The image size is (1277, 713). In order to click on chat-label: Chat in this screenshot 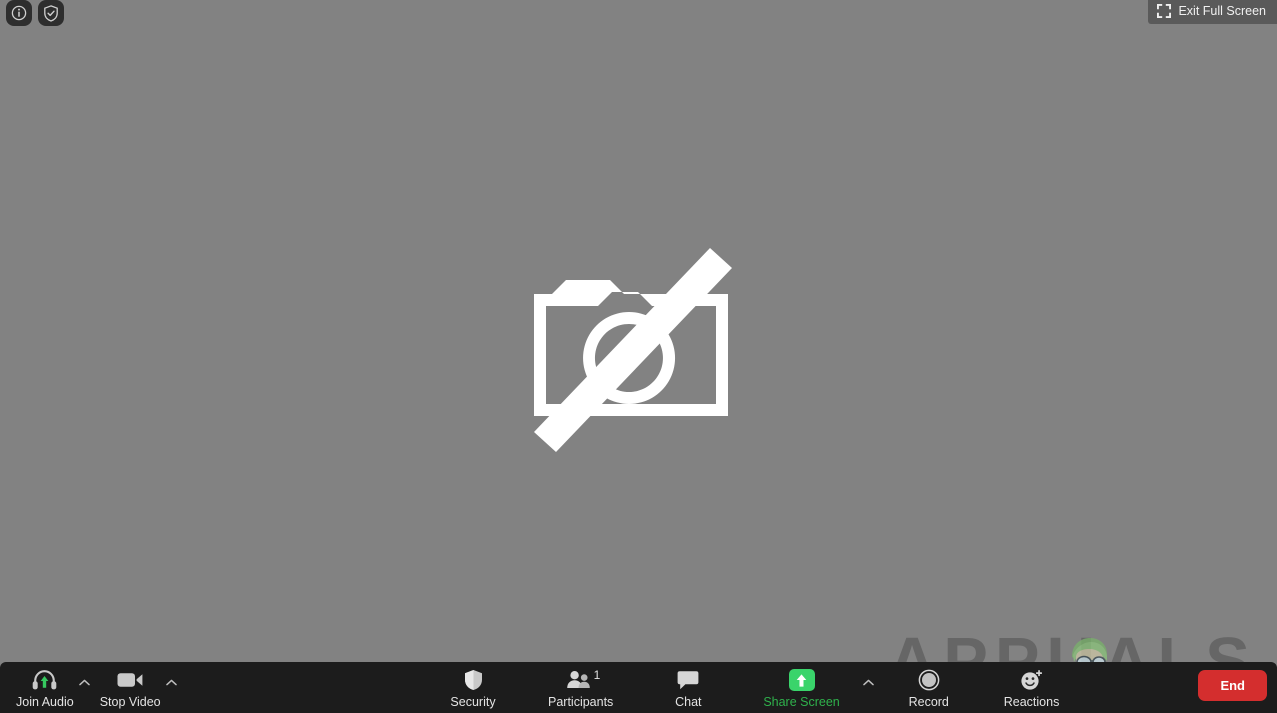, I will do `click(688, 702)`.